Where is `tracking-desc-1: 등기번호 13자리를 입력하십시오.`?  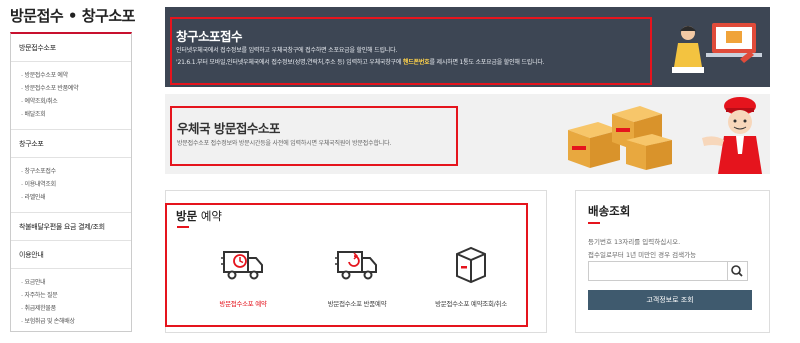 tracking-desc-1: 등기번호 13자리를 입력하십시오. is located at coordinates (634, 242).